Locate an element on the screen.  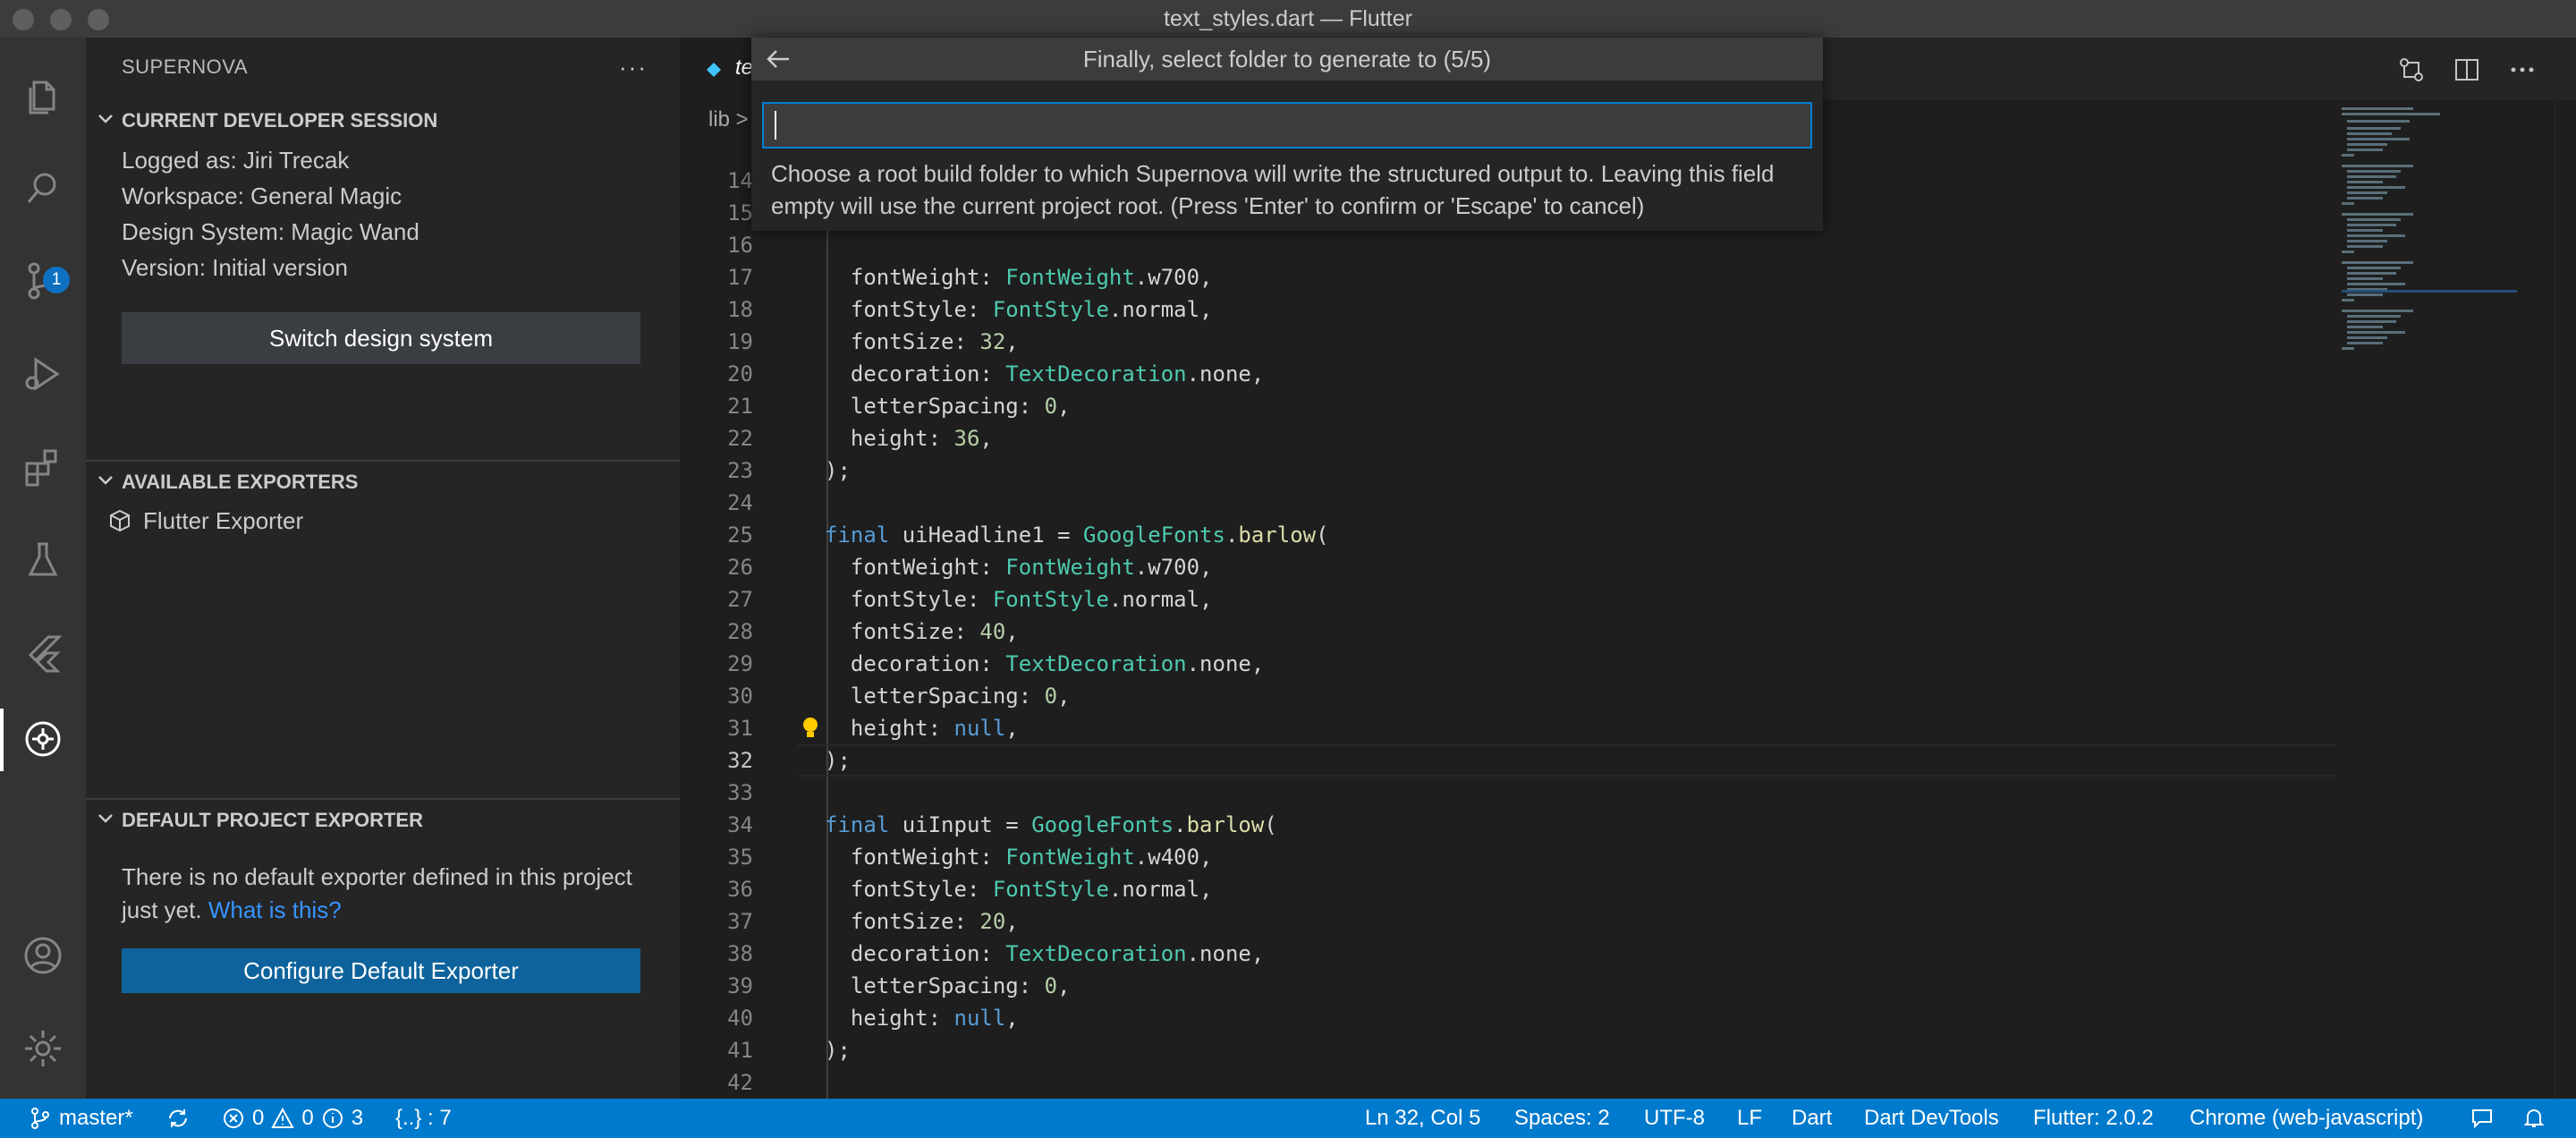
open-changes-icon is located at coordinates (2411, 70).